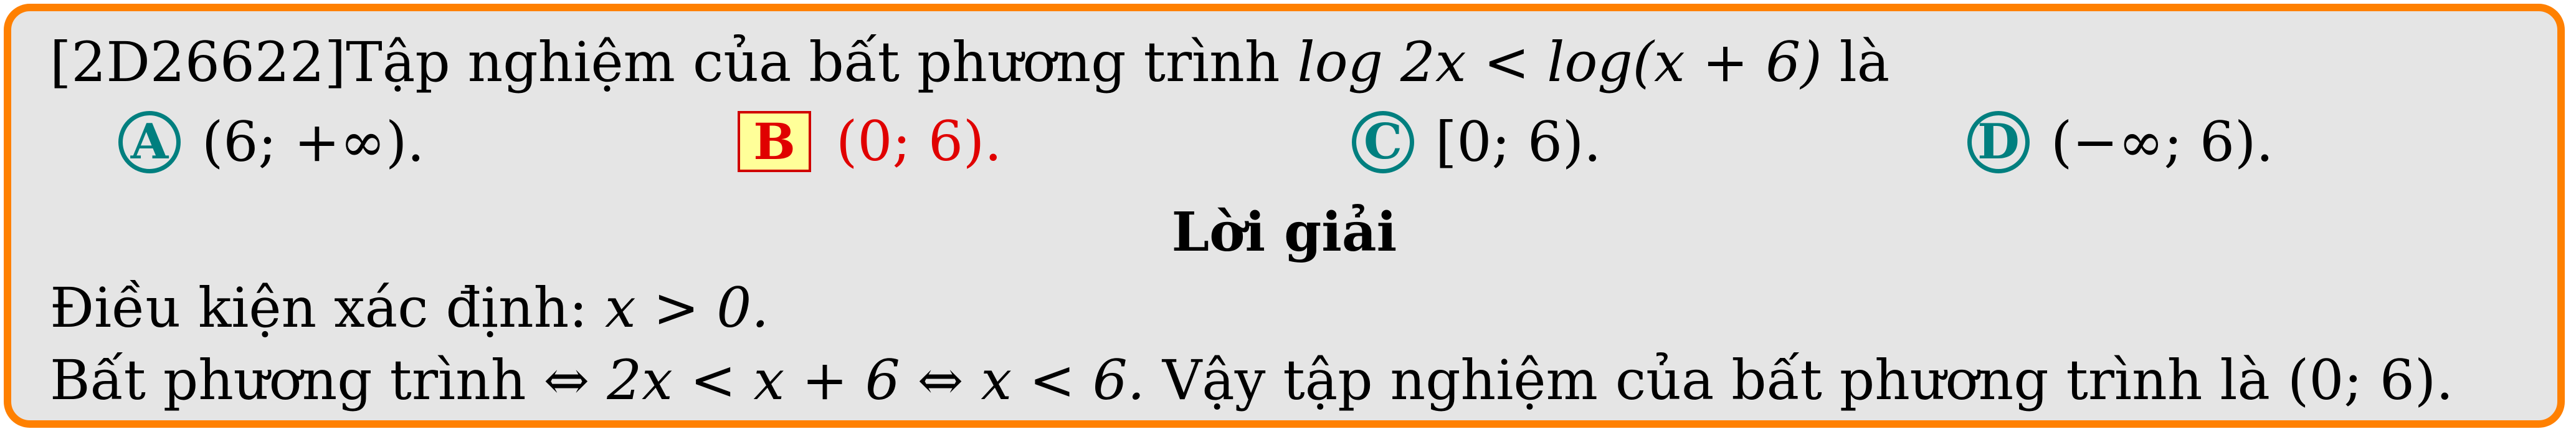  I want to click on question-text-end: là, so click(1856, 62).